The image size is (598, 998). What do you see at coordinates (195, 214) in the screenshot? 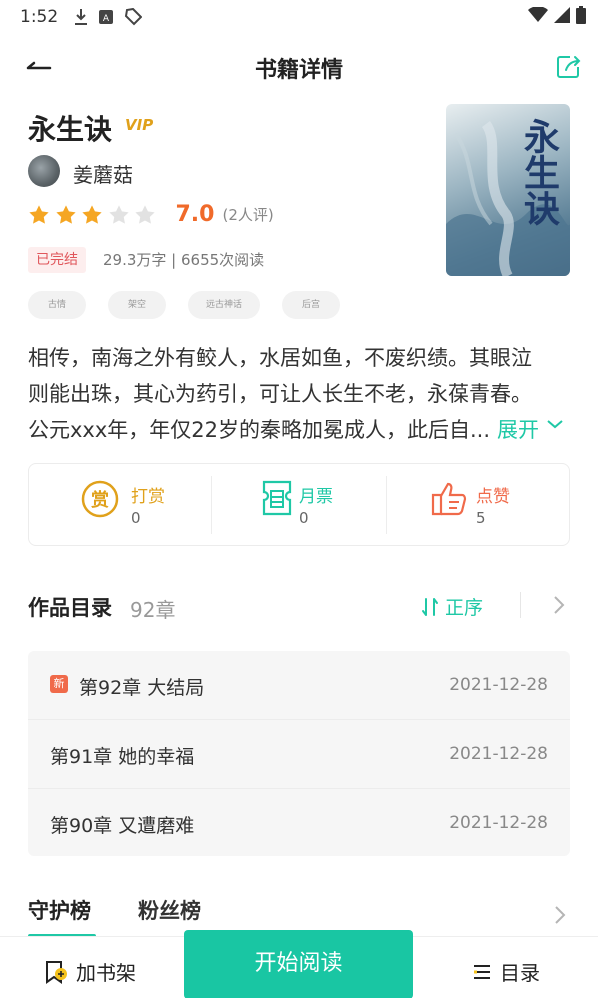
I see `rating-score: 7.0` at bounding box center [195, 214].